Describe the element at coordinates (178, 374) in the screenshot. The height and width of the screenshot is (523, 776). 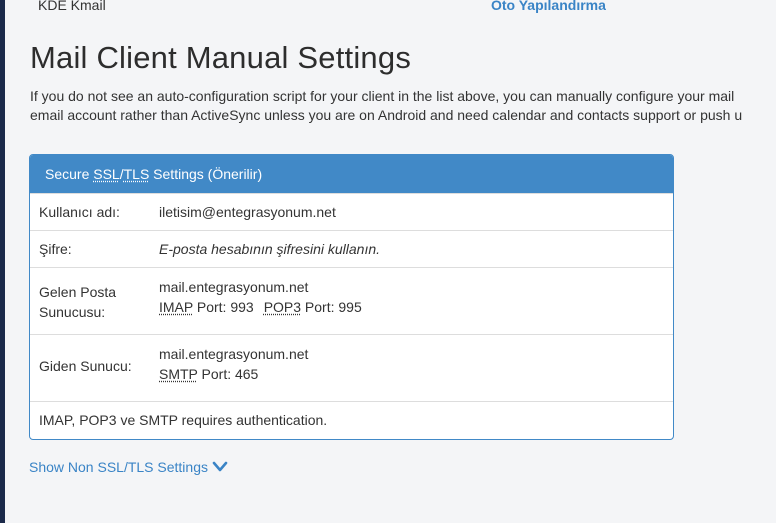
I see `smtp-abbr: SMTP` at that location.